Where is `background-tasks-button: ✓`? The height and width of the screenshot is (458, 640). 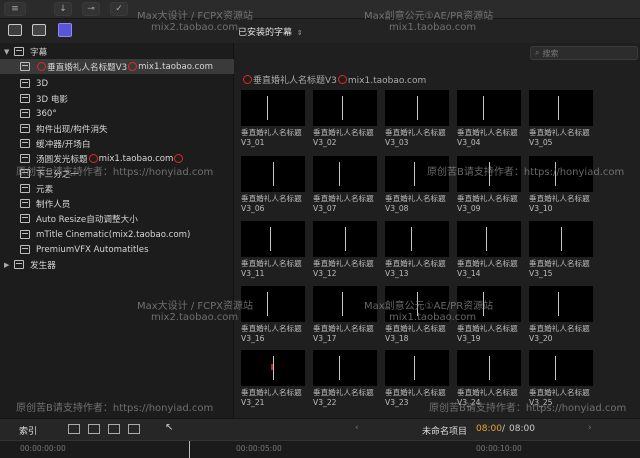
background-tasks-button: ✓ is located at coordinates (119, 9).